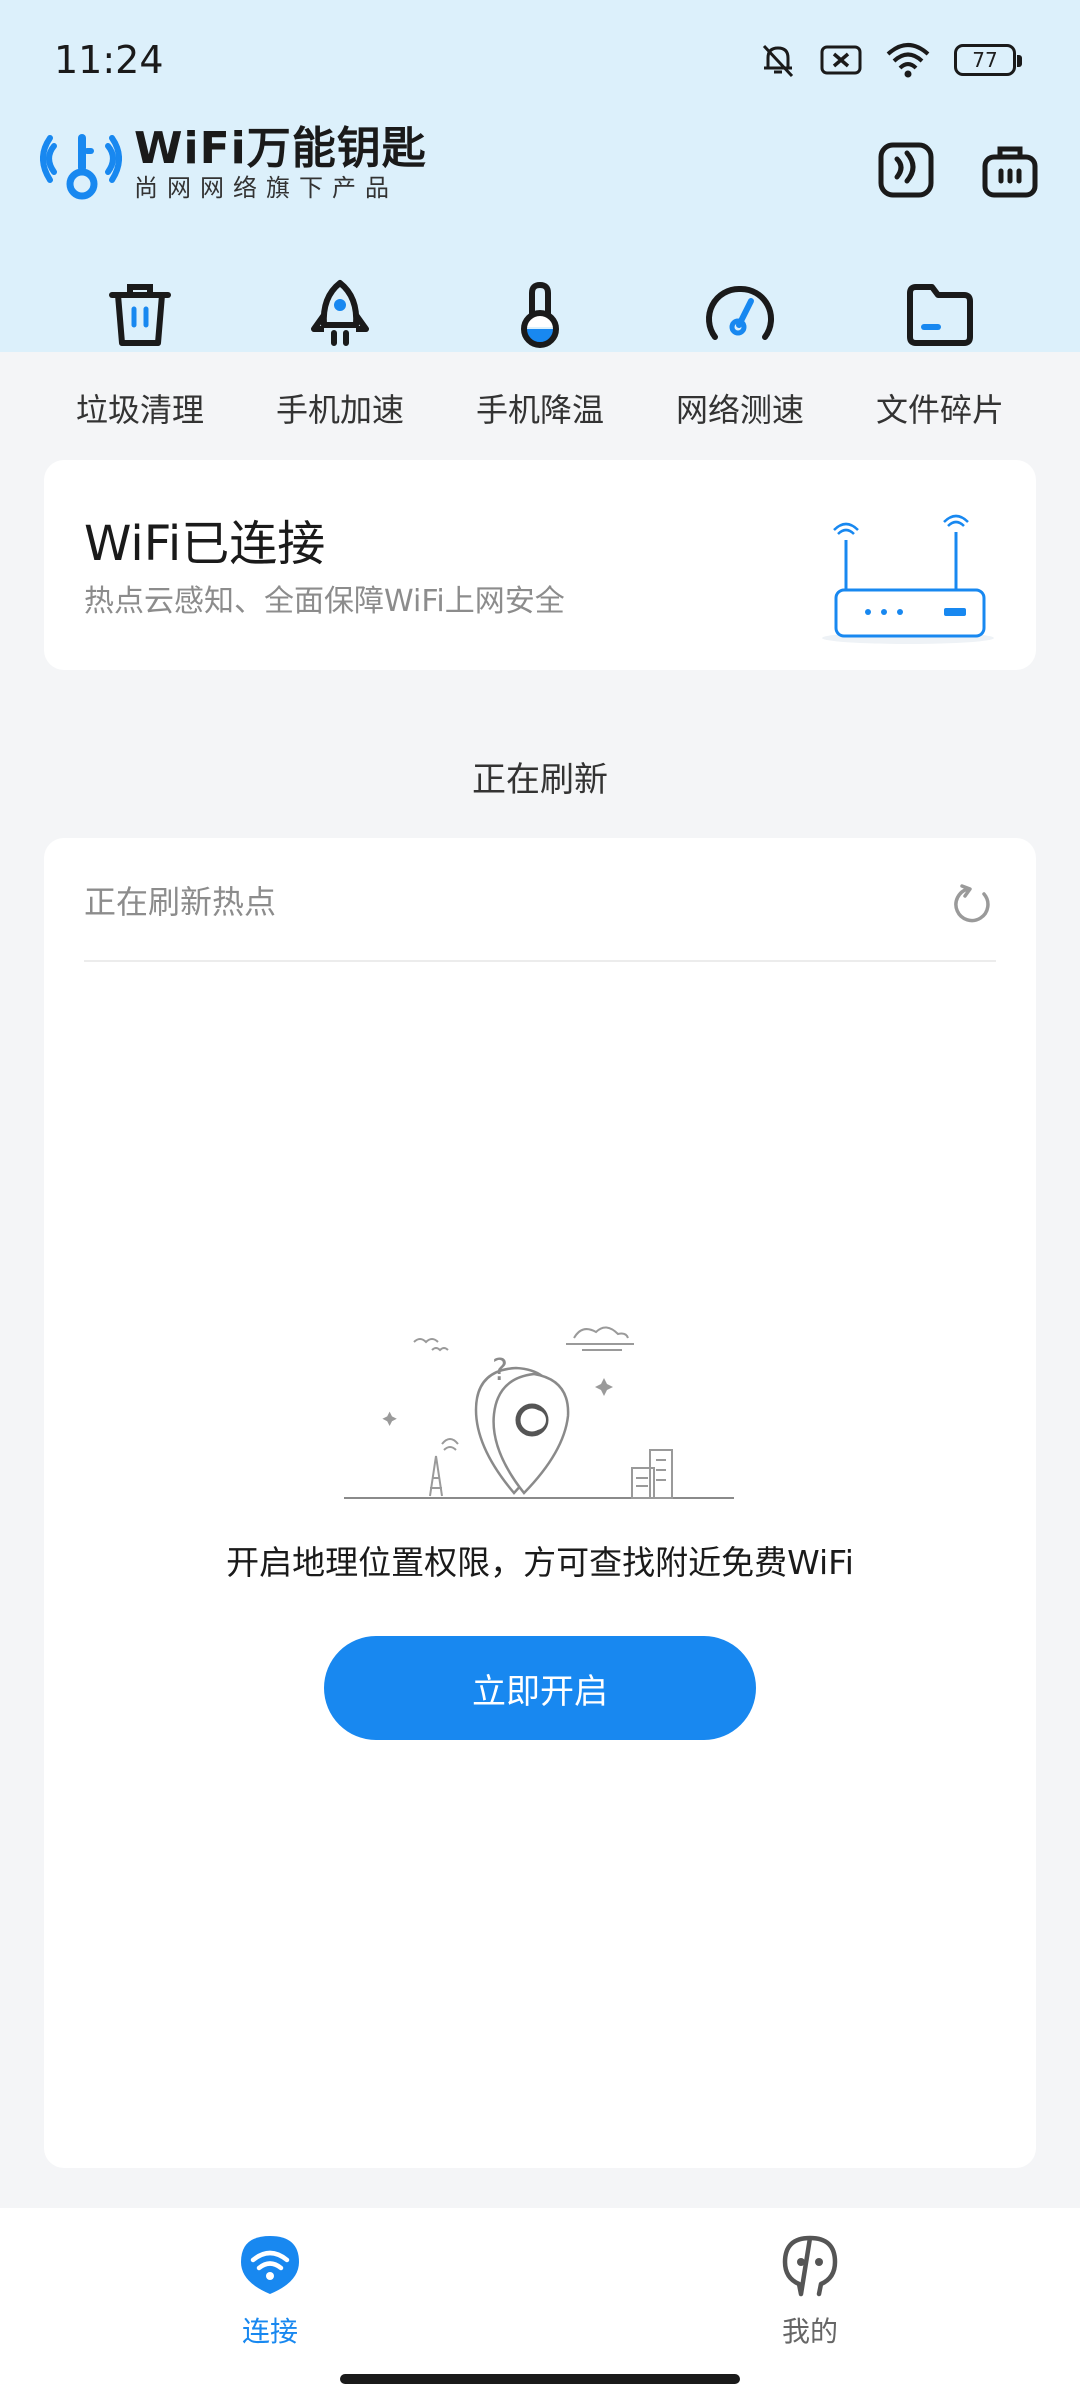 The image size is (1080, 2400). I want to click on tab-mine-label: 我的, so click(809, 2331).